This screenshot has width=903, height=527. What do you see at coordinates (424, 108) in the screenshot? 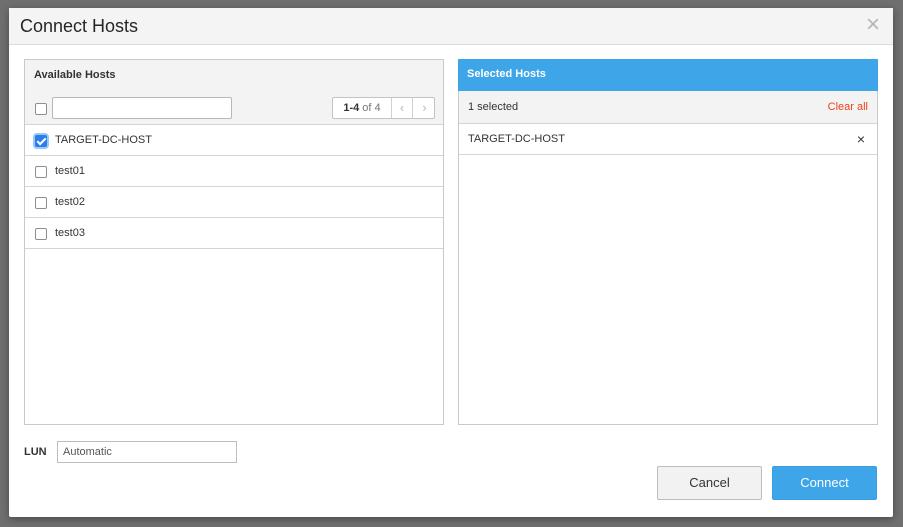
I see `chevron-right-icon: ›` at bounding box center [424, 108].